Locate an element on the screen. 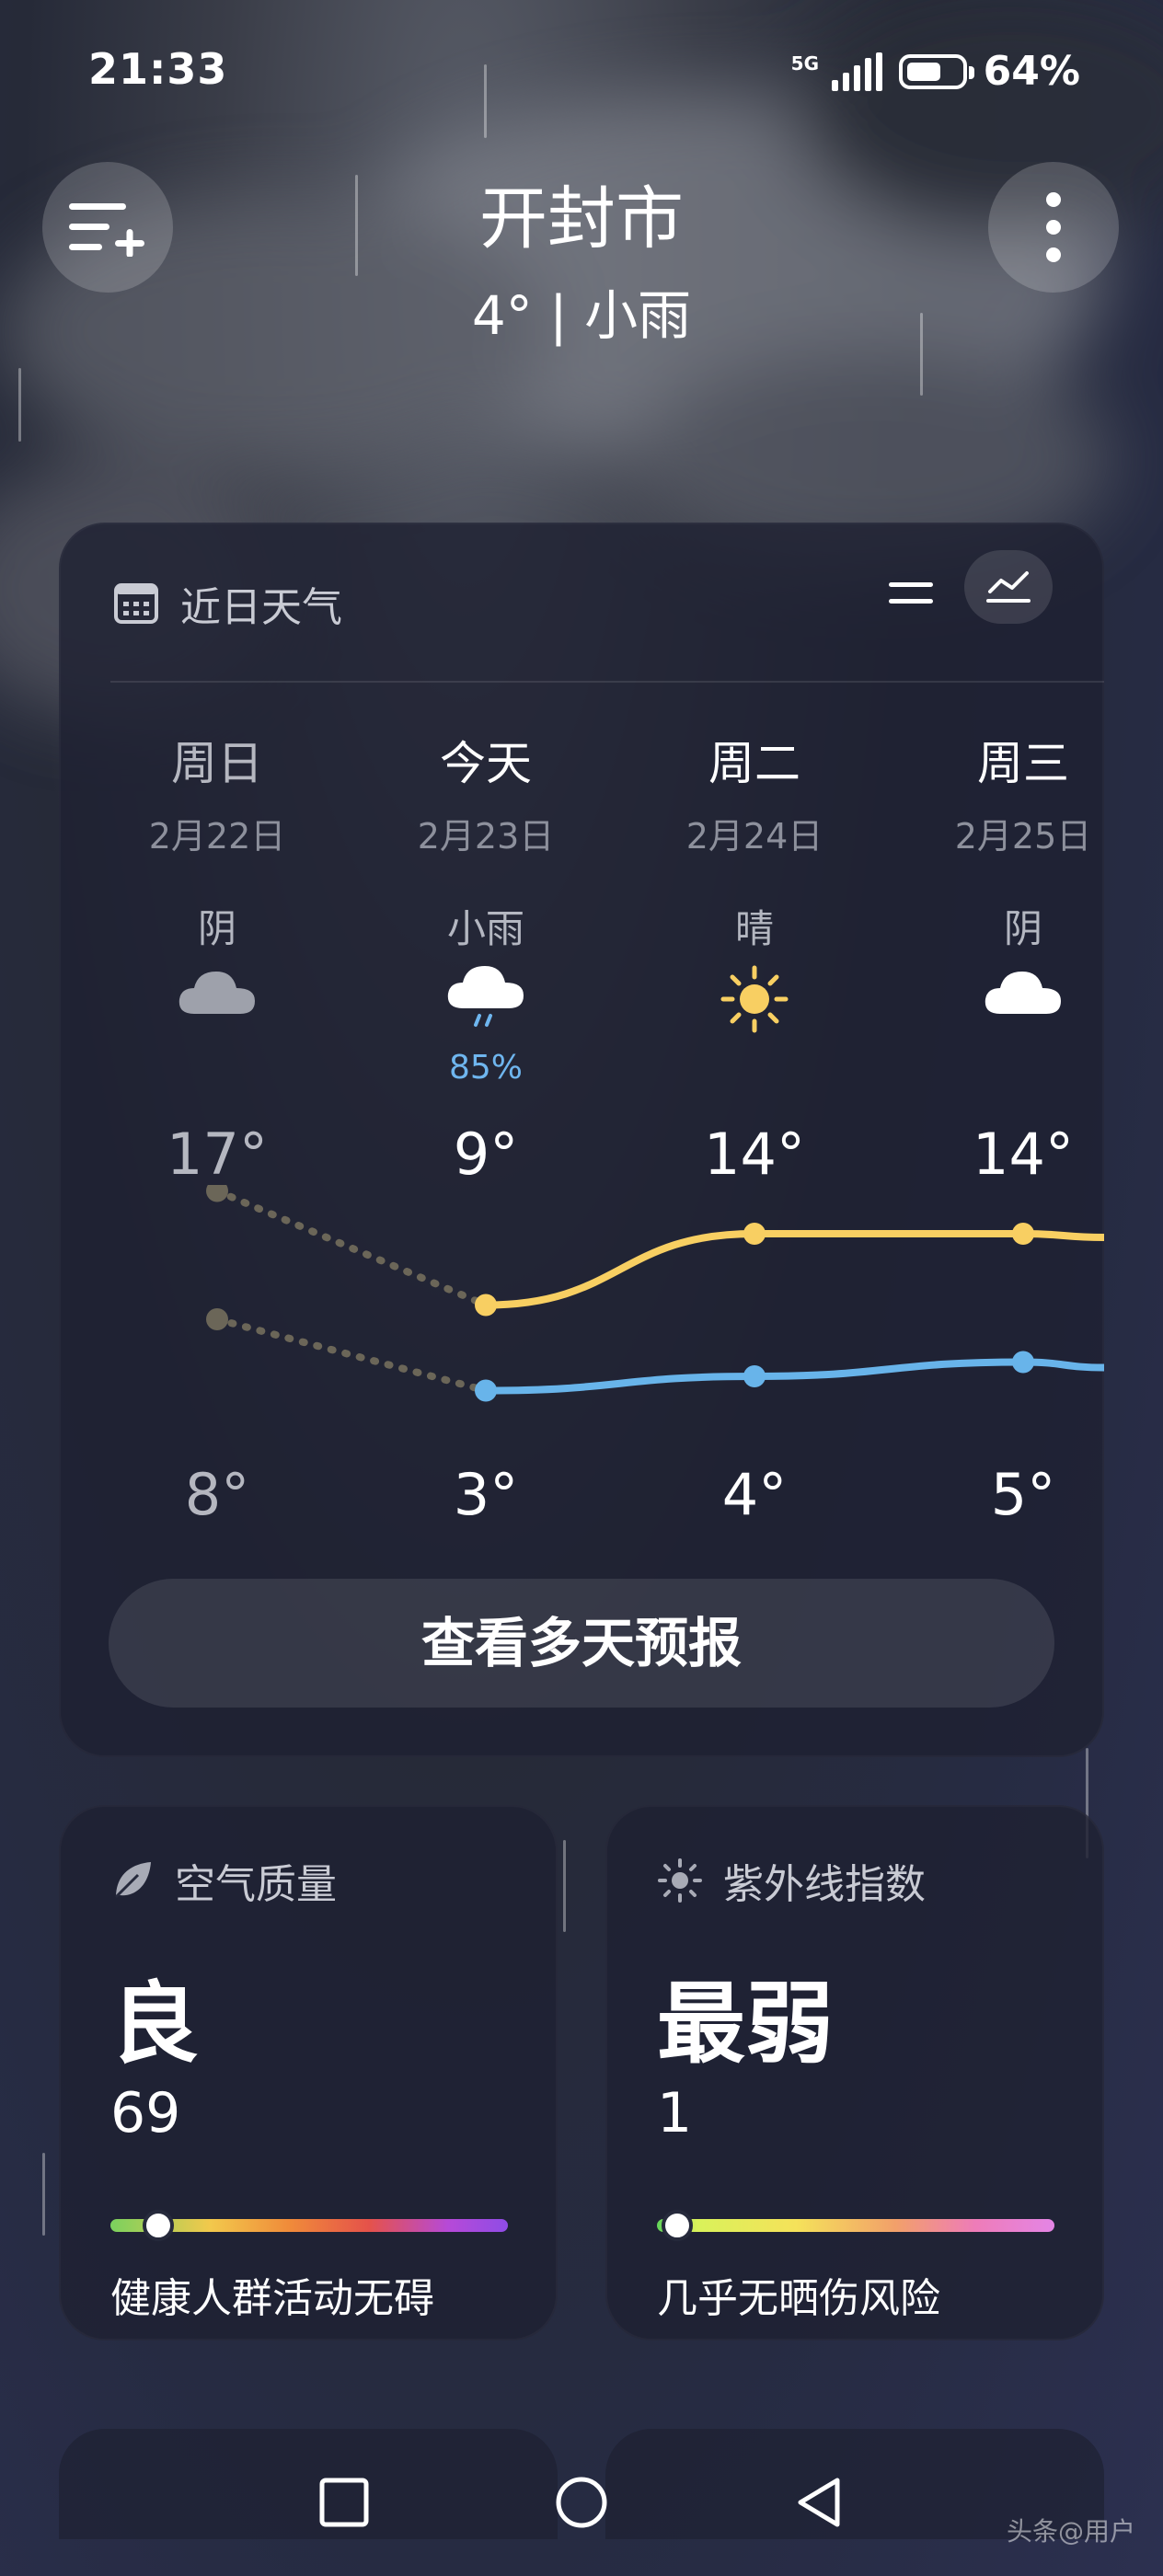 The width and height of the screenshot is (1163, 2576). uv-index-card: 紫外线指数 最弱 1 几乎无晒伤风险 is located at coordinates (855, 2072).